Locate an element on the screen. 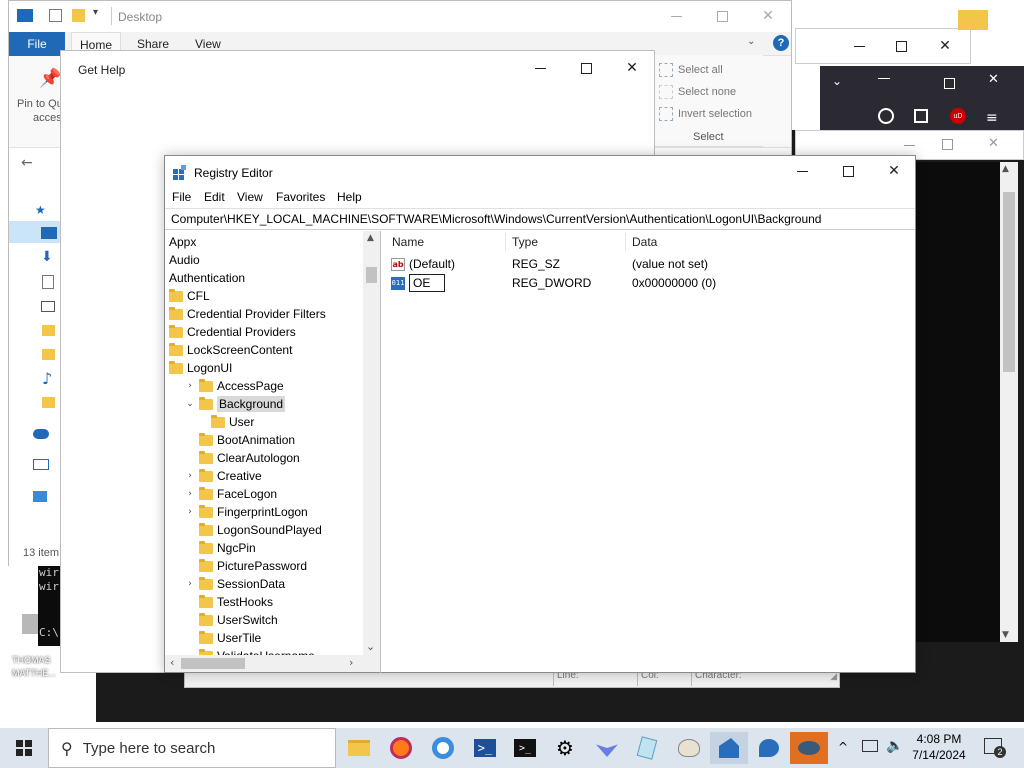 The image size is (1024, 768). tree-hscroll-thumb is located at coordinates (213, 663).